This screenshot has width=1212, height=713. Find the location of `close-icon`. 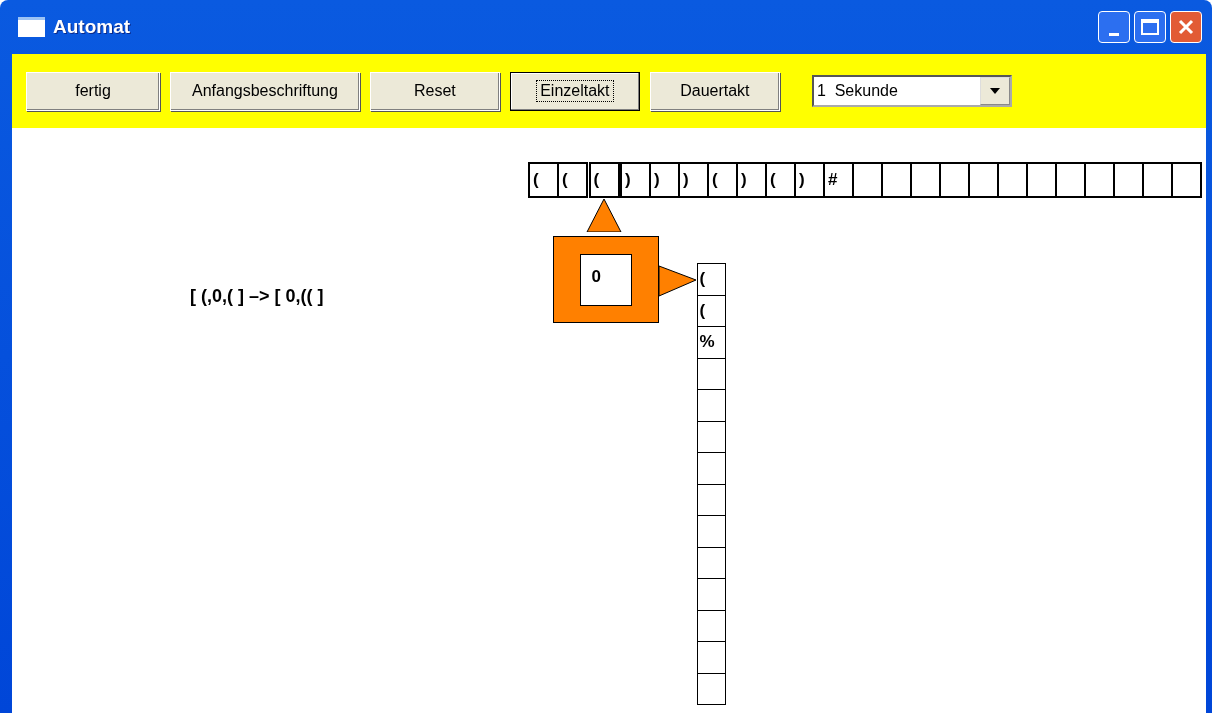

close-icon is located at coordinates (1186, 27).